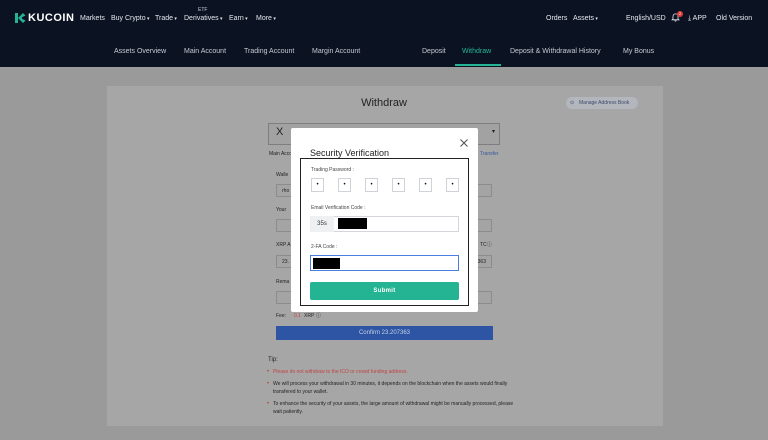  I want to click on fee-unit: XRP, so click(309, 316).